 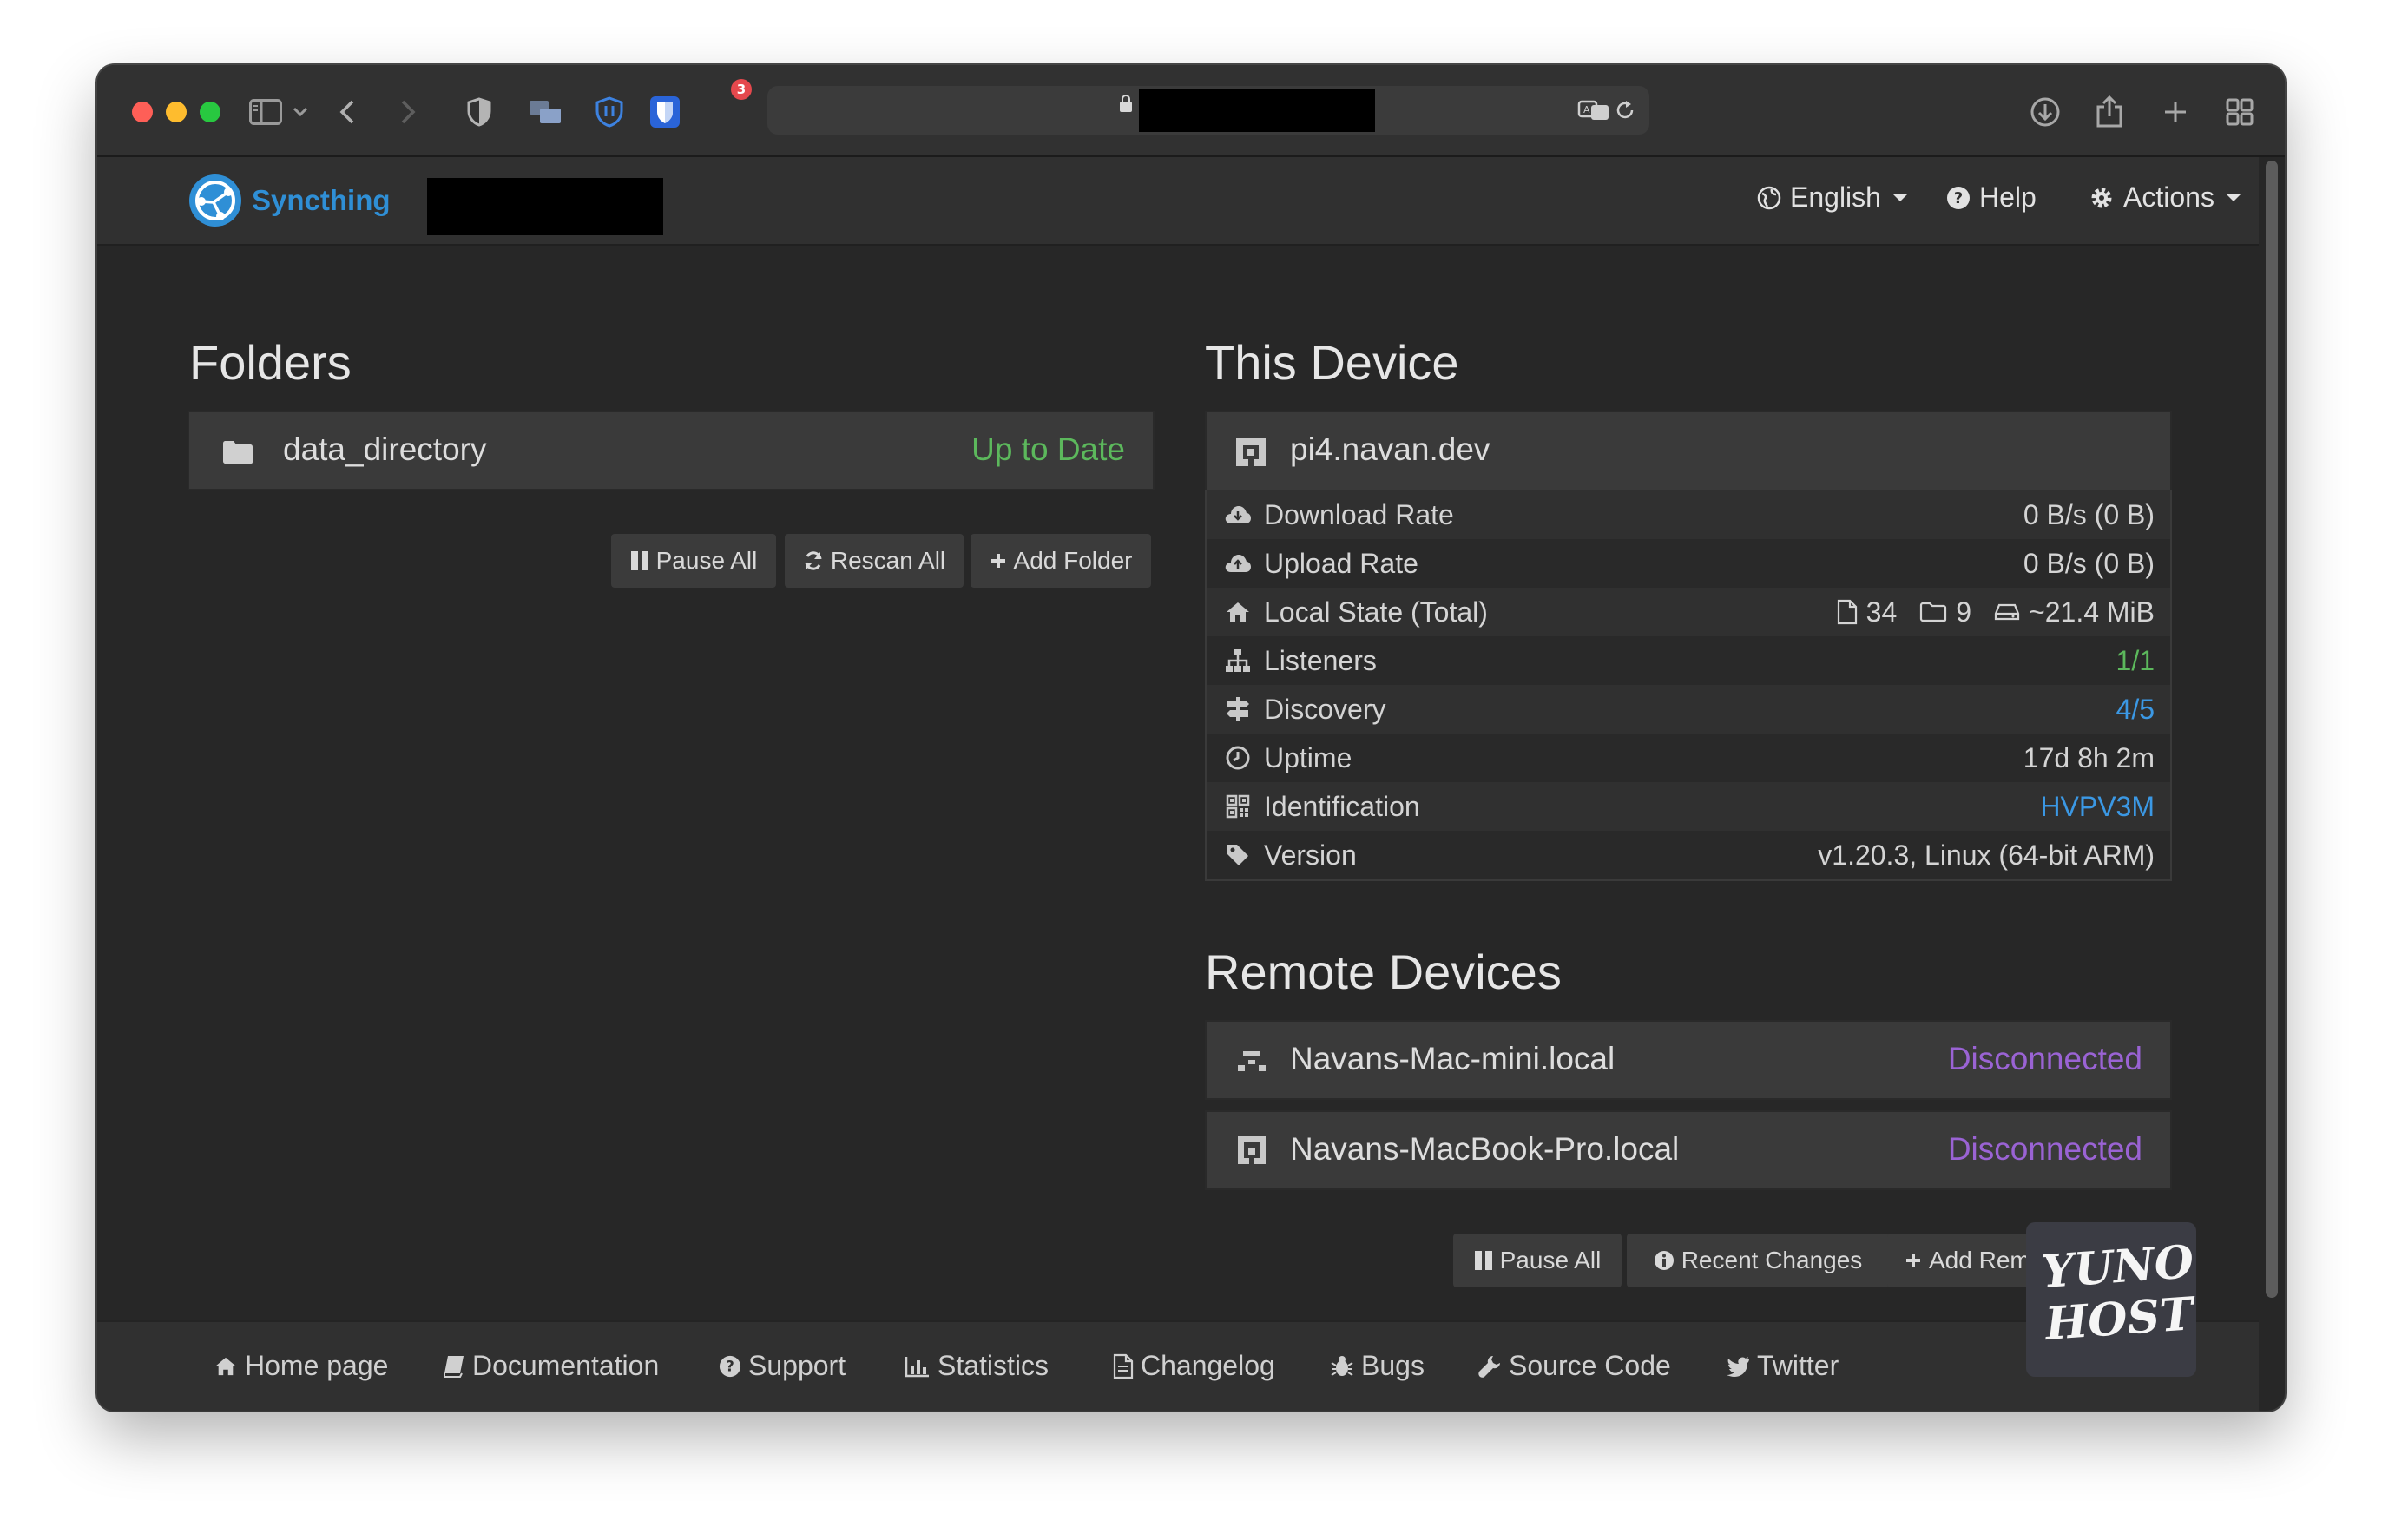 I want to click on pause-all-devices-button: Pause All, so click(x=1537, y=1261).